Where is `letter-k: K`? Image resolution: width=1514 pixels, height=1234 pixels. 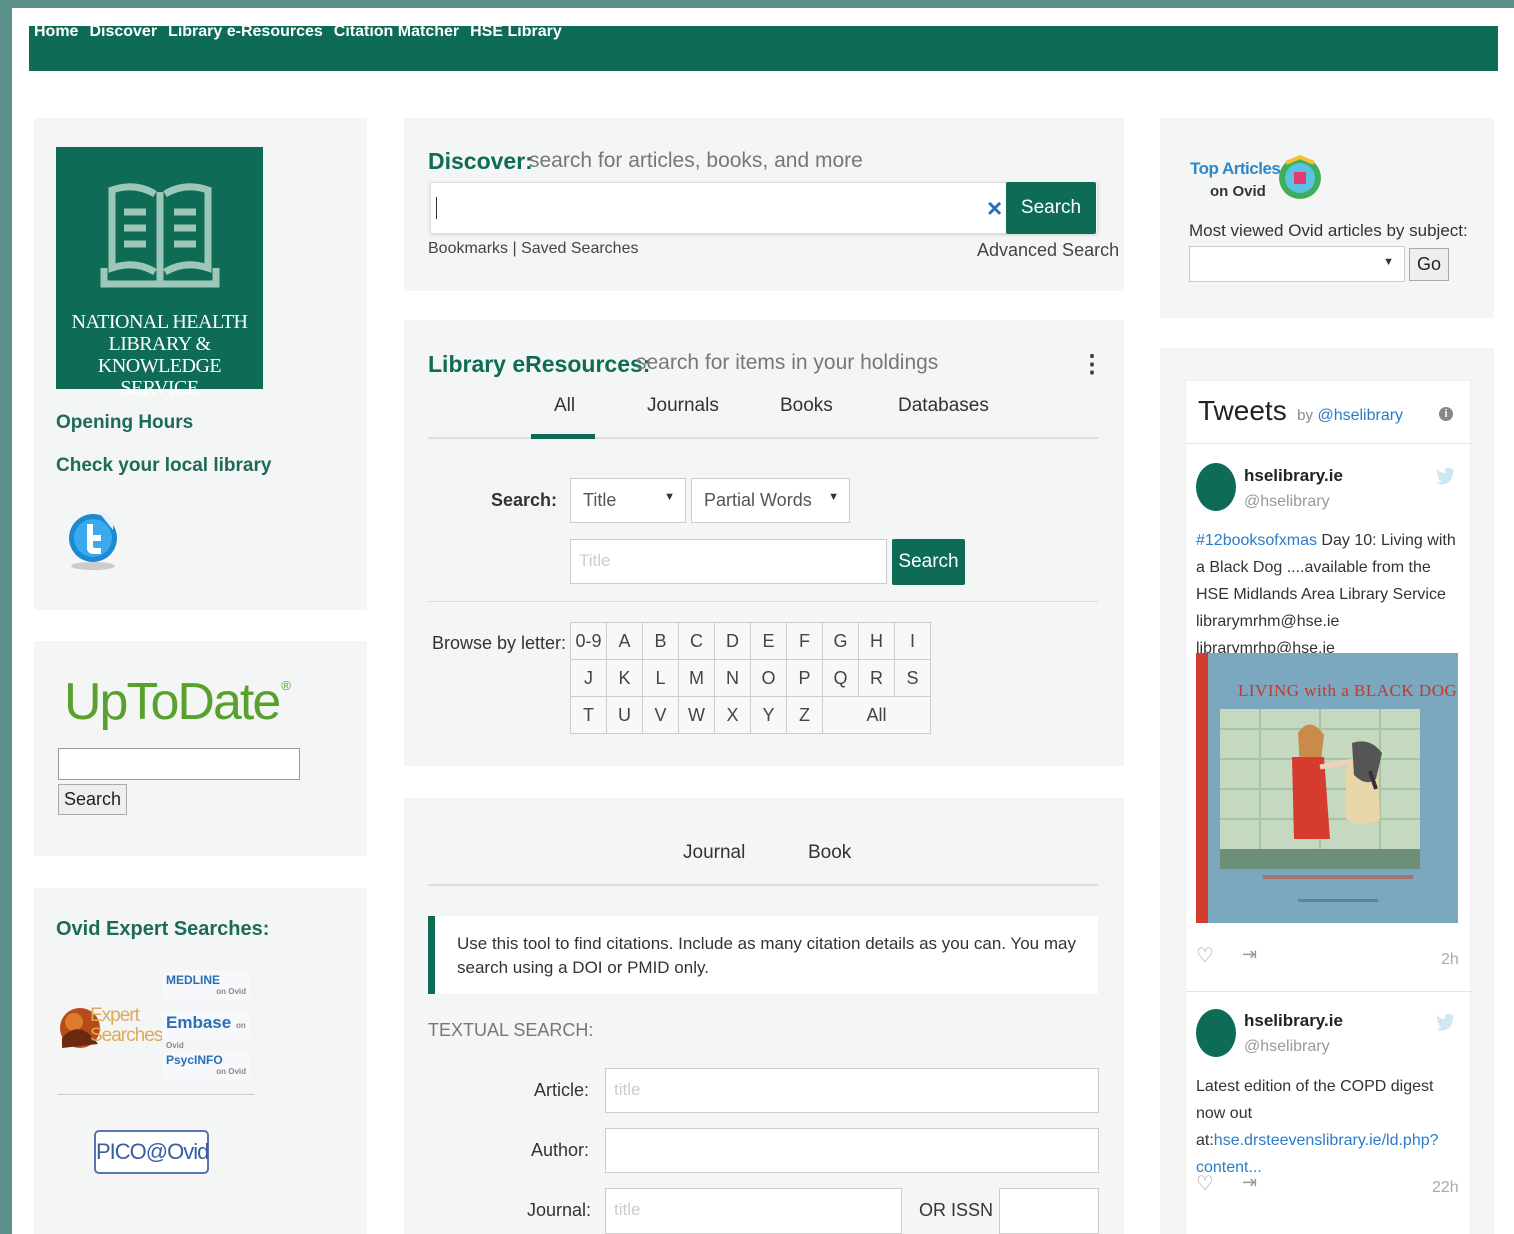
letter-k: K is located at coordinates (624, 678).